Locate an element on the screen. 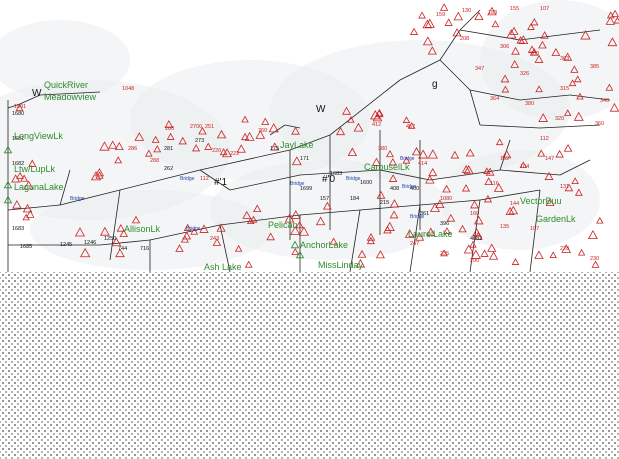 This screenshot has width=619, height=459. node-id-label: 380 is located at coordinates (529, 104).